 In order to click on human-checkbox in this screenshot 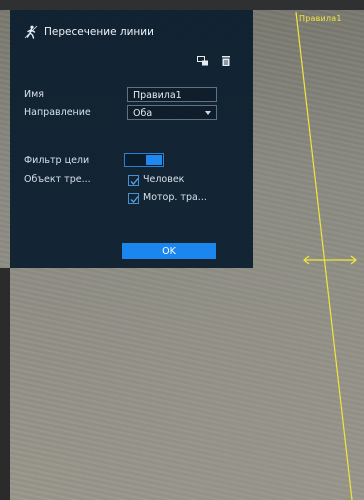, I will do `click(133, 180)`.